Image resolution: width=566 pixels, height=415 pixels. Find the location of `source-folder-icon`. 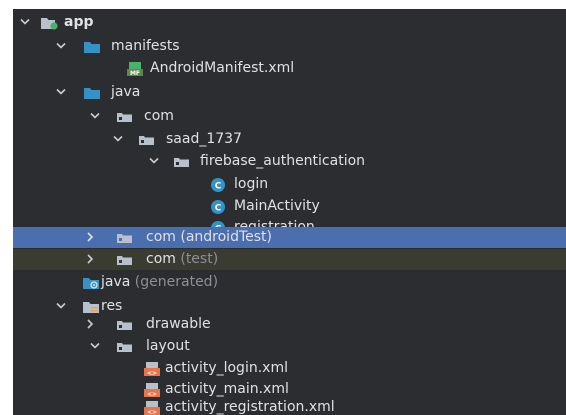

source-folder-icon is located at coordinates (92, 93).